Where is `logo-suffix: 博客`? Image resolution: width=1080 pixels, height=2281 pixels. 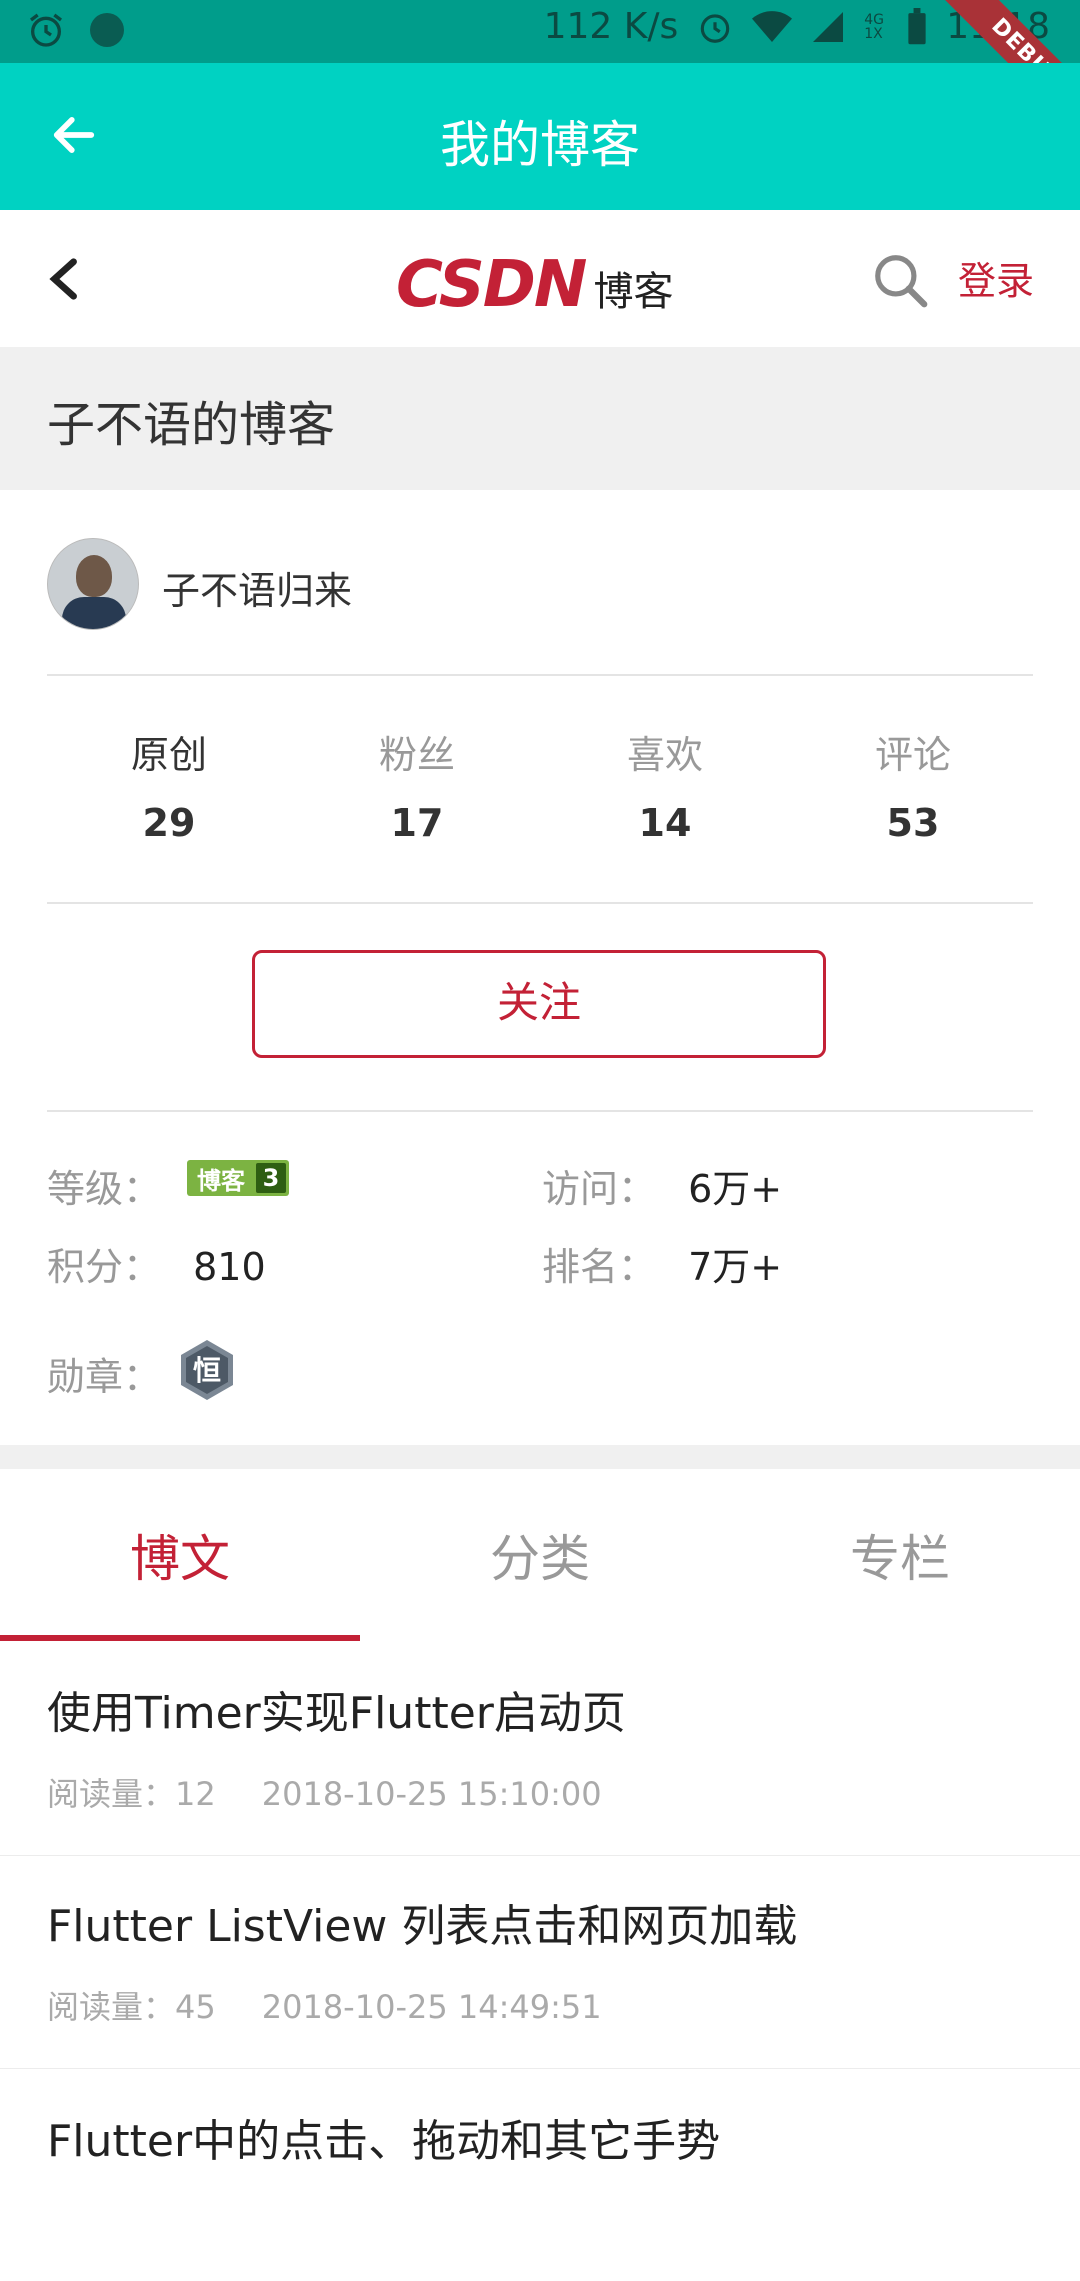
logo-suffix: 博客 is located at coordinates (633, 292).